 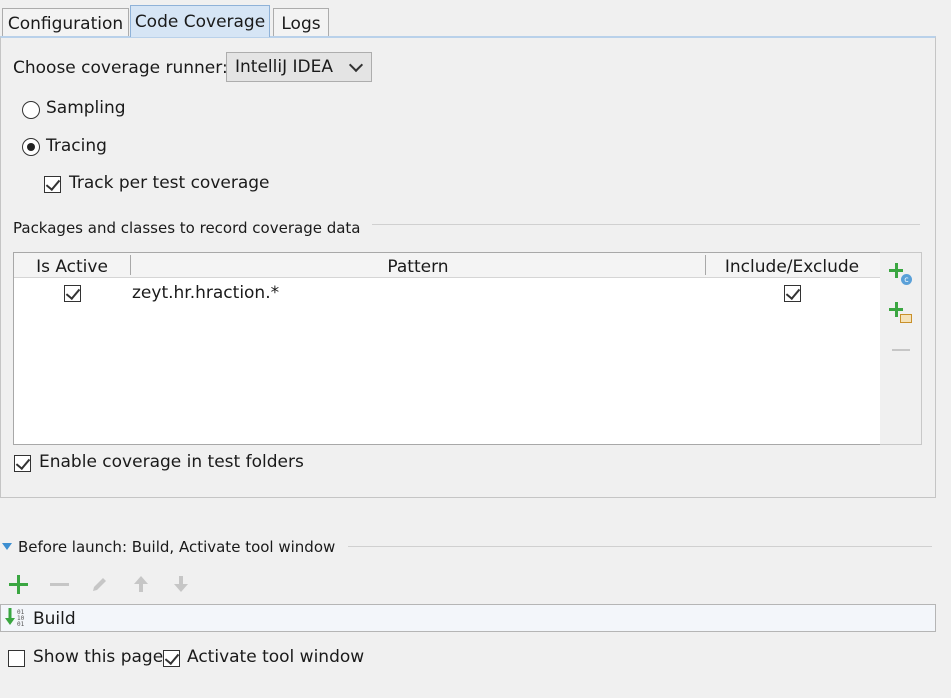 I want to click on col-pattern: Pattern, so click(x=418, y=265).